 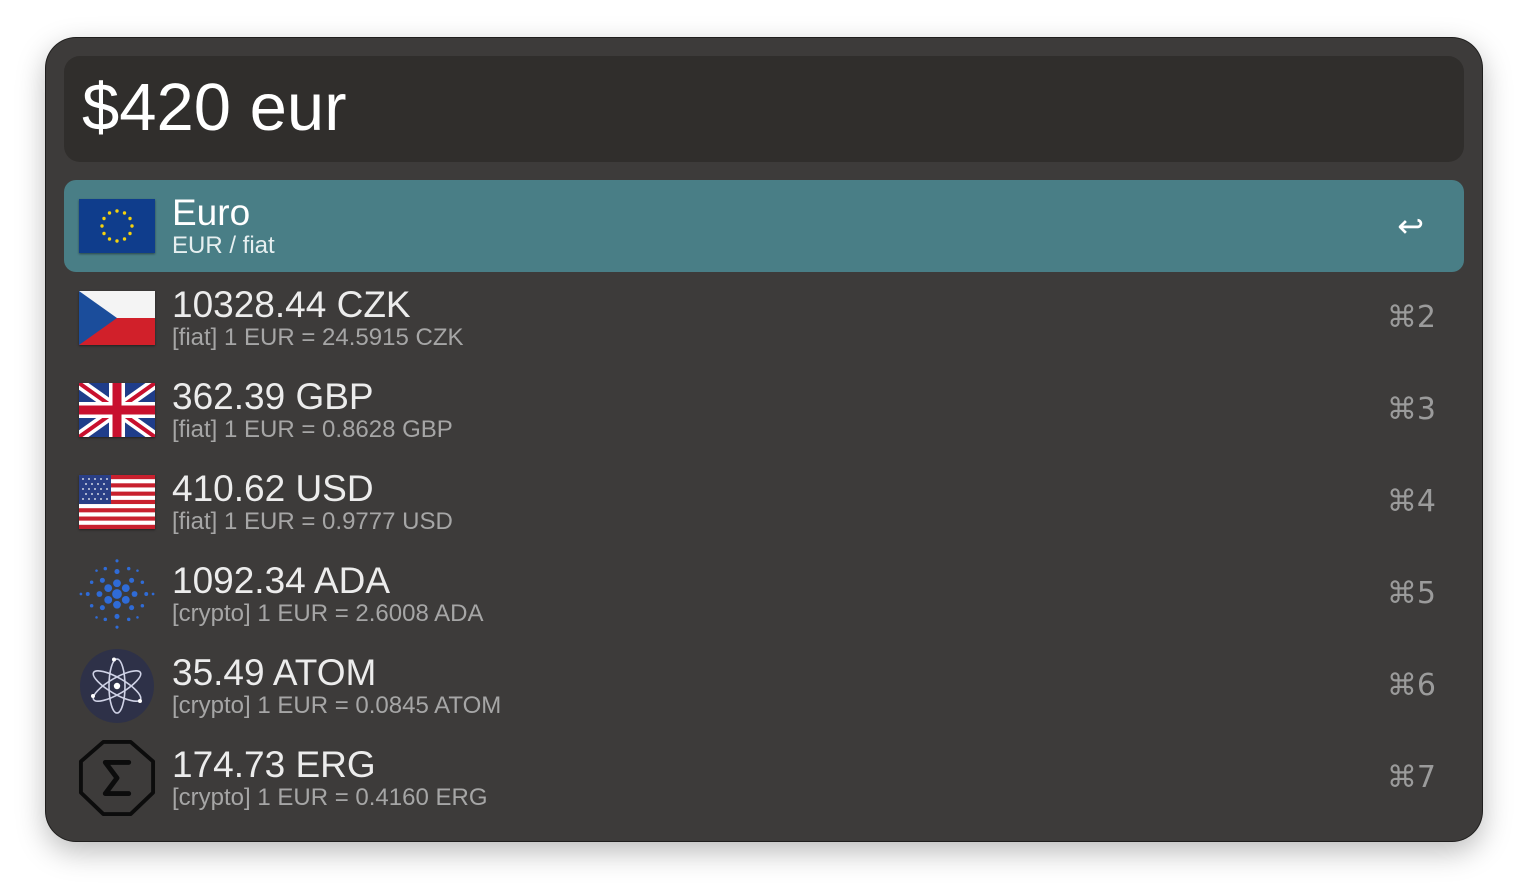 What do you see at coordinates (764, 226) in the screenshot?
I see `result-row-euro: Euro EUR / fiat ↩` at bounding box center [764, 226].